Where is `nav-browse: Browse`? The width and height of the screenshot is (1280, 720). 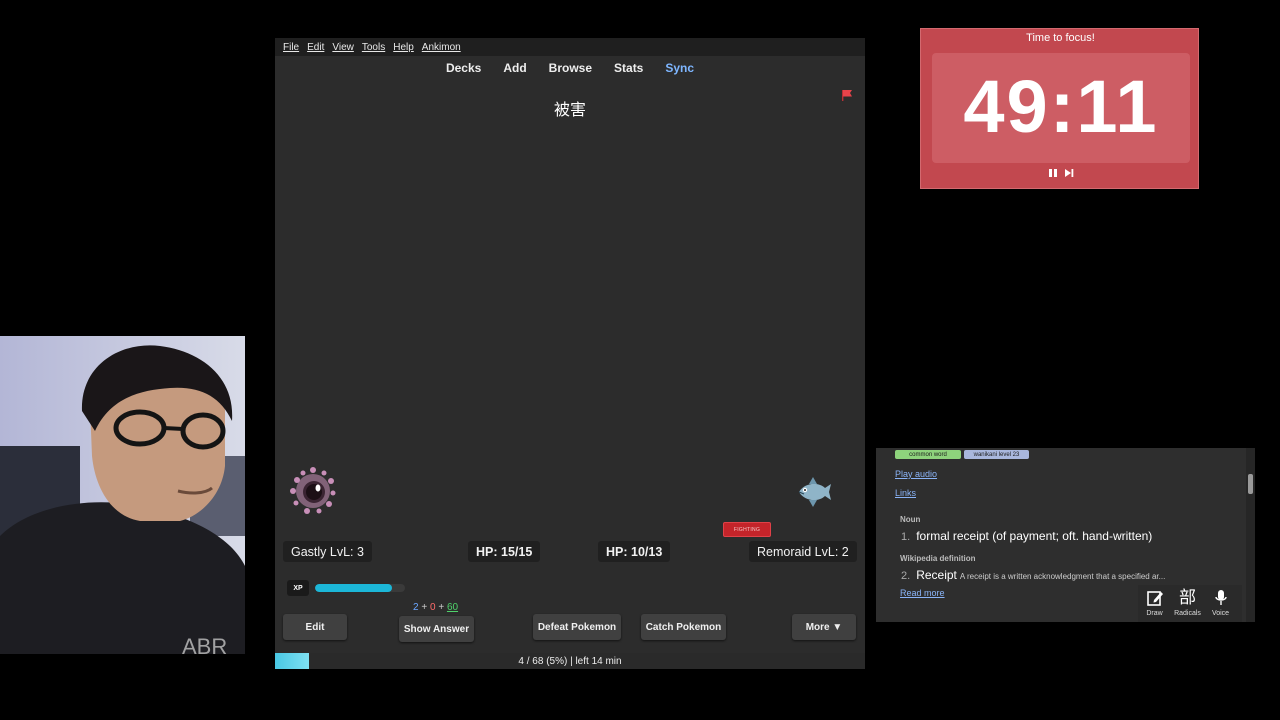
nav-browse: Browse is located at coordinates (570, 68).